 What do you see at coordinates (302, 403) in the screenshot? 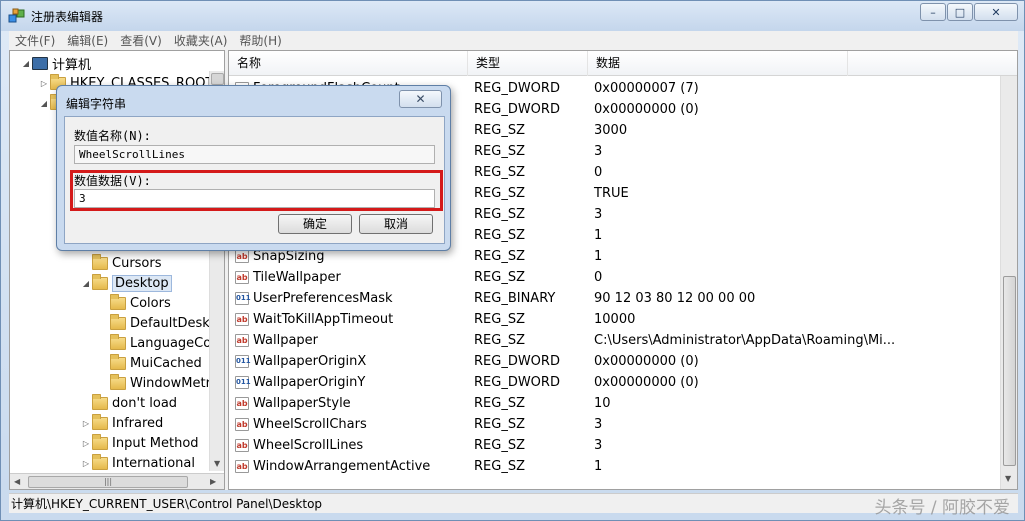
I see `value-name: WallpaperStyle` at bounding box center [302, 403].